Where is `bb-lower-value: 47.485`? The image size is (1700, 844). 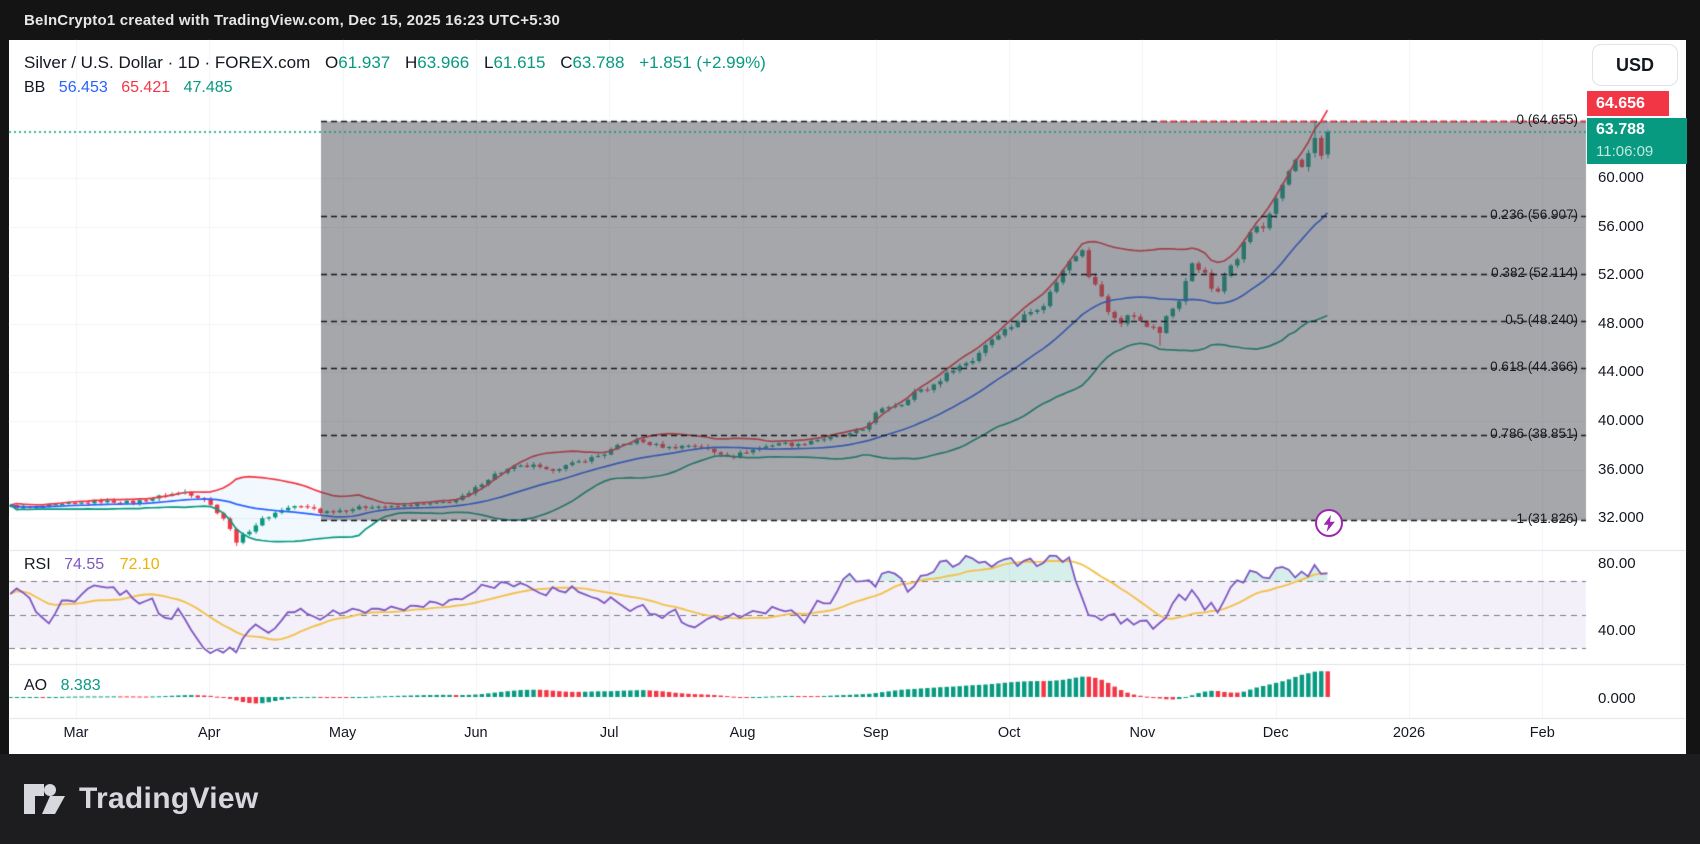
bb-lower-value: 47.485 is located at coordinates (208, 87).